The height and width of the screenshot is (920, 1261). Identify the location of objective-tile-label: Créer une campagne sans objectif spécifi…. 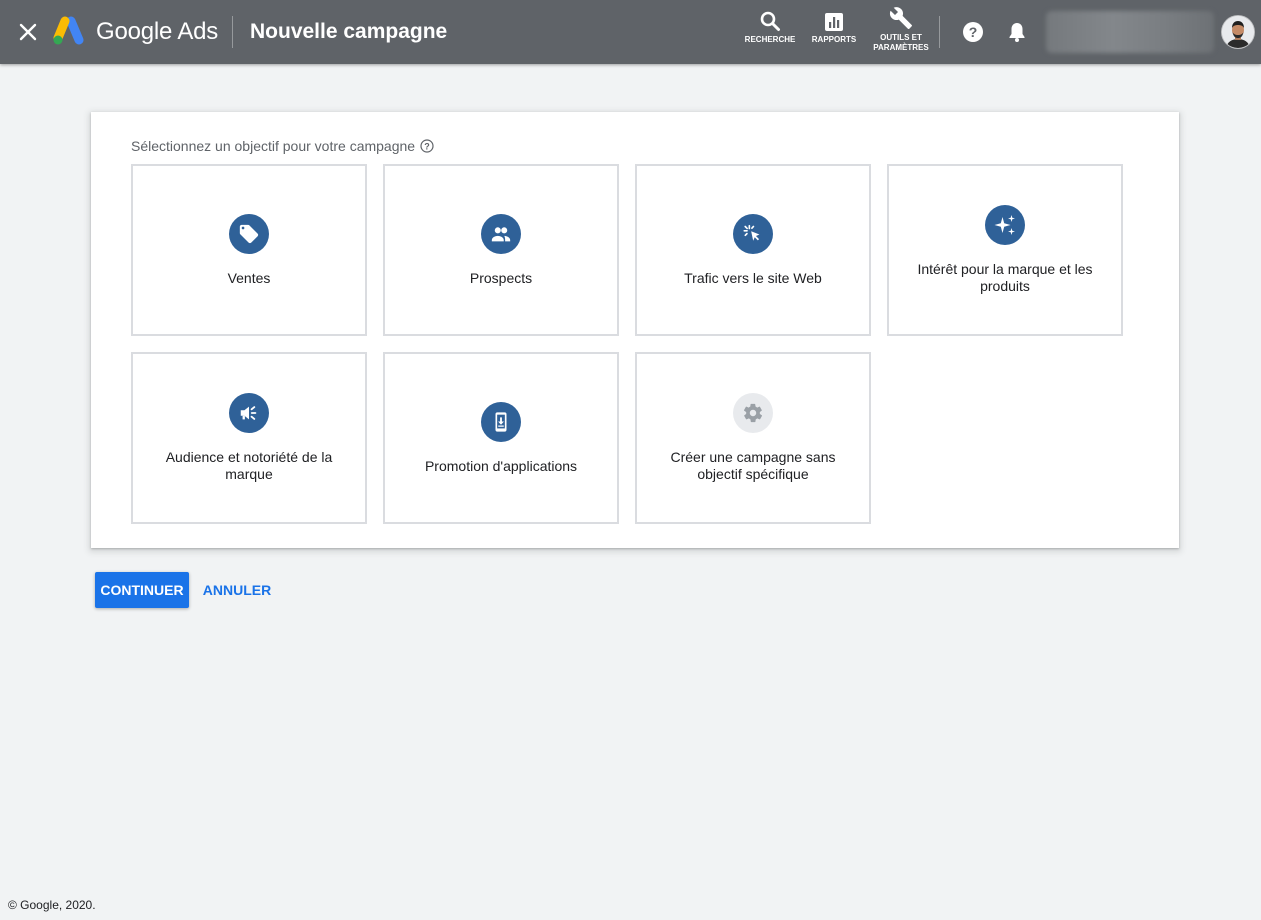
(753, 465).